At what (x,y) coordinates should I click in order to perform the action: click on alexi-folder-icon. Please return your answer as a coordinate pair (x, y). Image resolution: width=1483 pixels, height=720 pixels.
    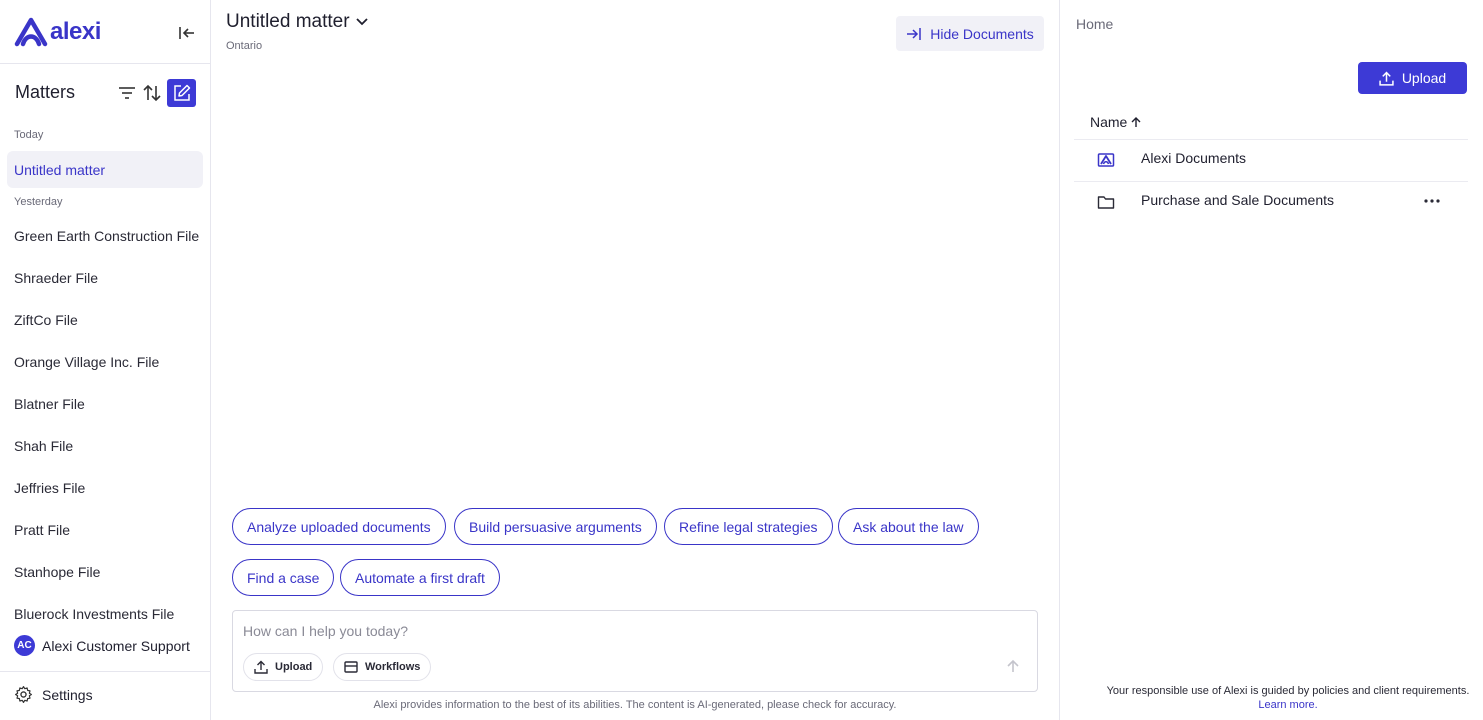
    Looking at the image, I should click on (1106, 160).